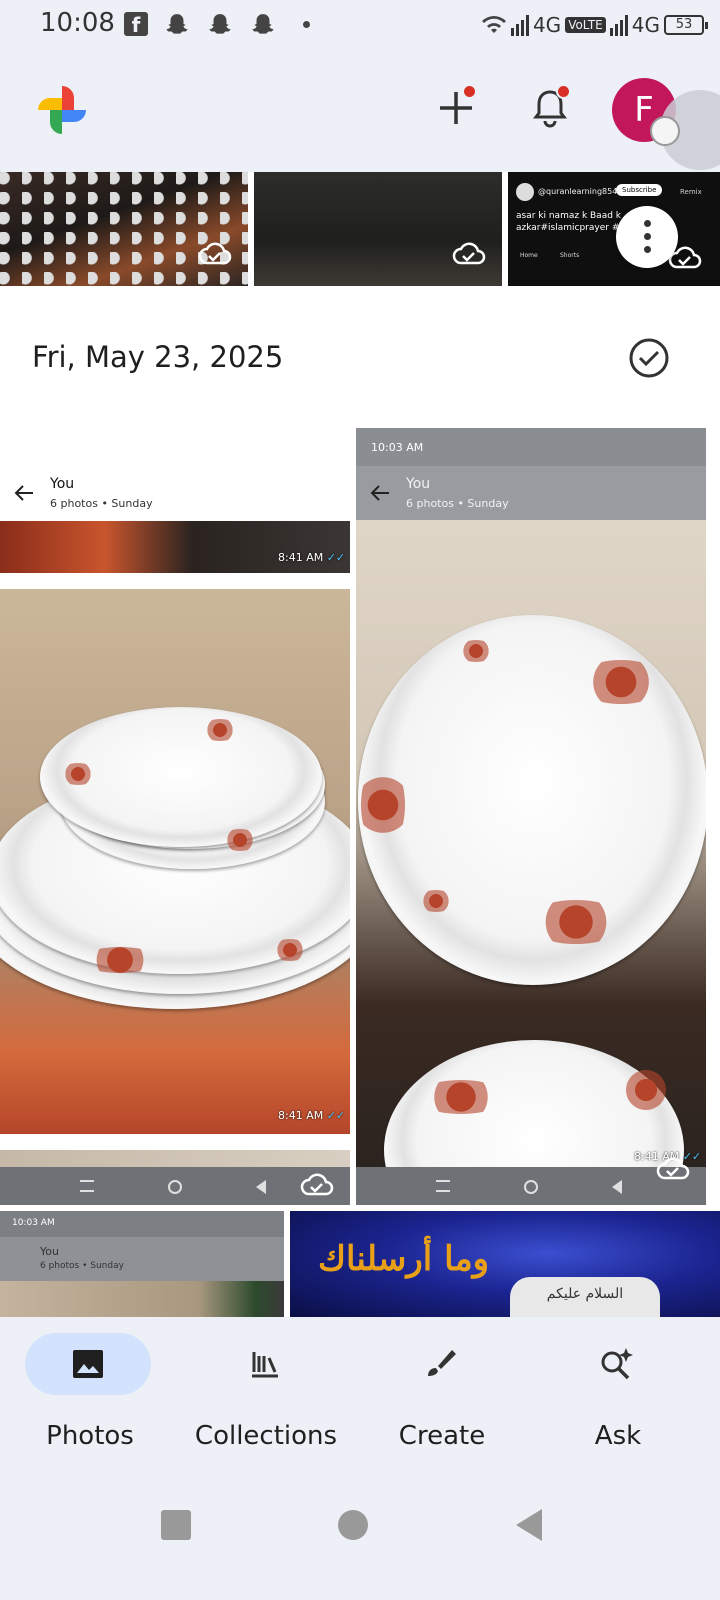 The width and height of the screenshot is (720, 1600). What do you see at coordinates (617, 1364) in the screenshot?
I see `ask-sparkle-icon` at bounding box center [617, 1364].